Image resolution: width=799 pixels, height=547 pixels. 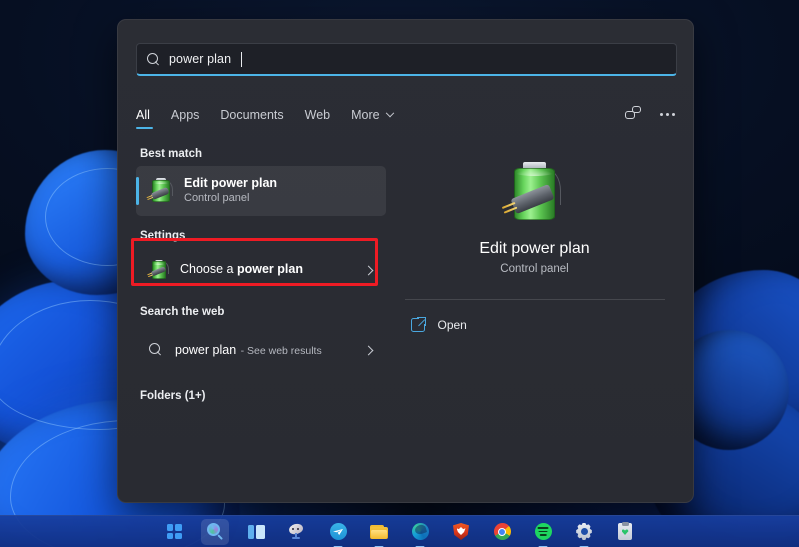 I want to click on search-toolbar, so click(x=650, y=114).